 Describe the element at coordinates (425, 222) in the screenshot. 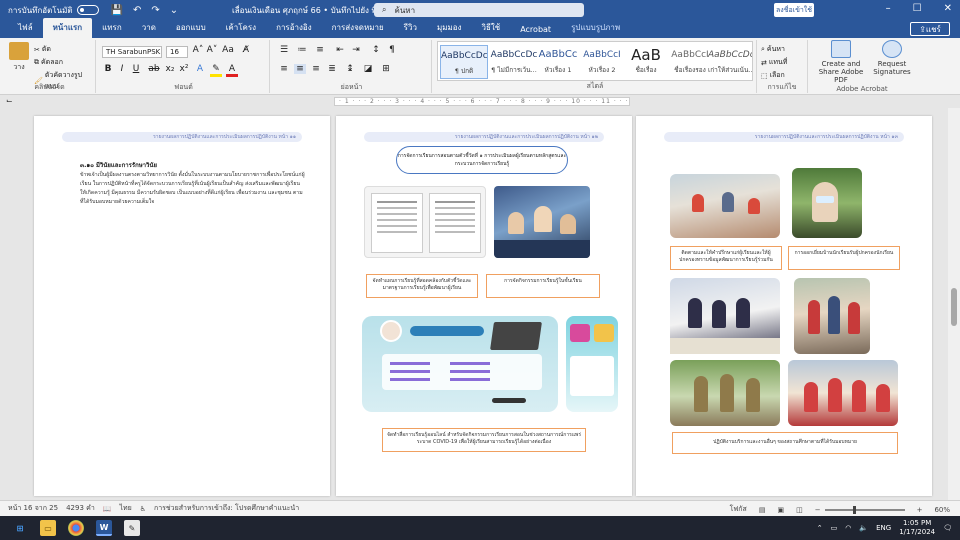

I see `documents-image` at that location.